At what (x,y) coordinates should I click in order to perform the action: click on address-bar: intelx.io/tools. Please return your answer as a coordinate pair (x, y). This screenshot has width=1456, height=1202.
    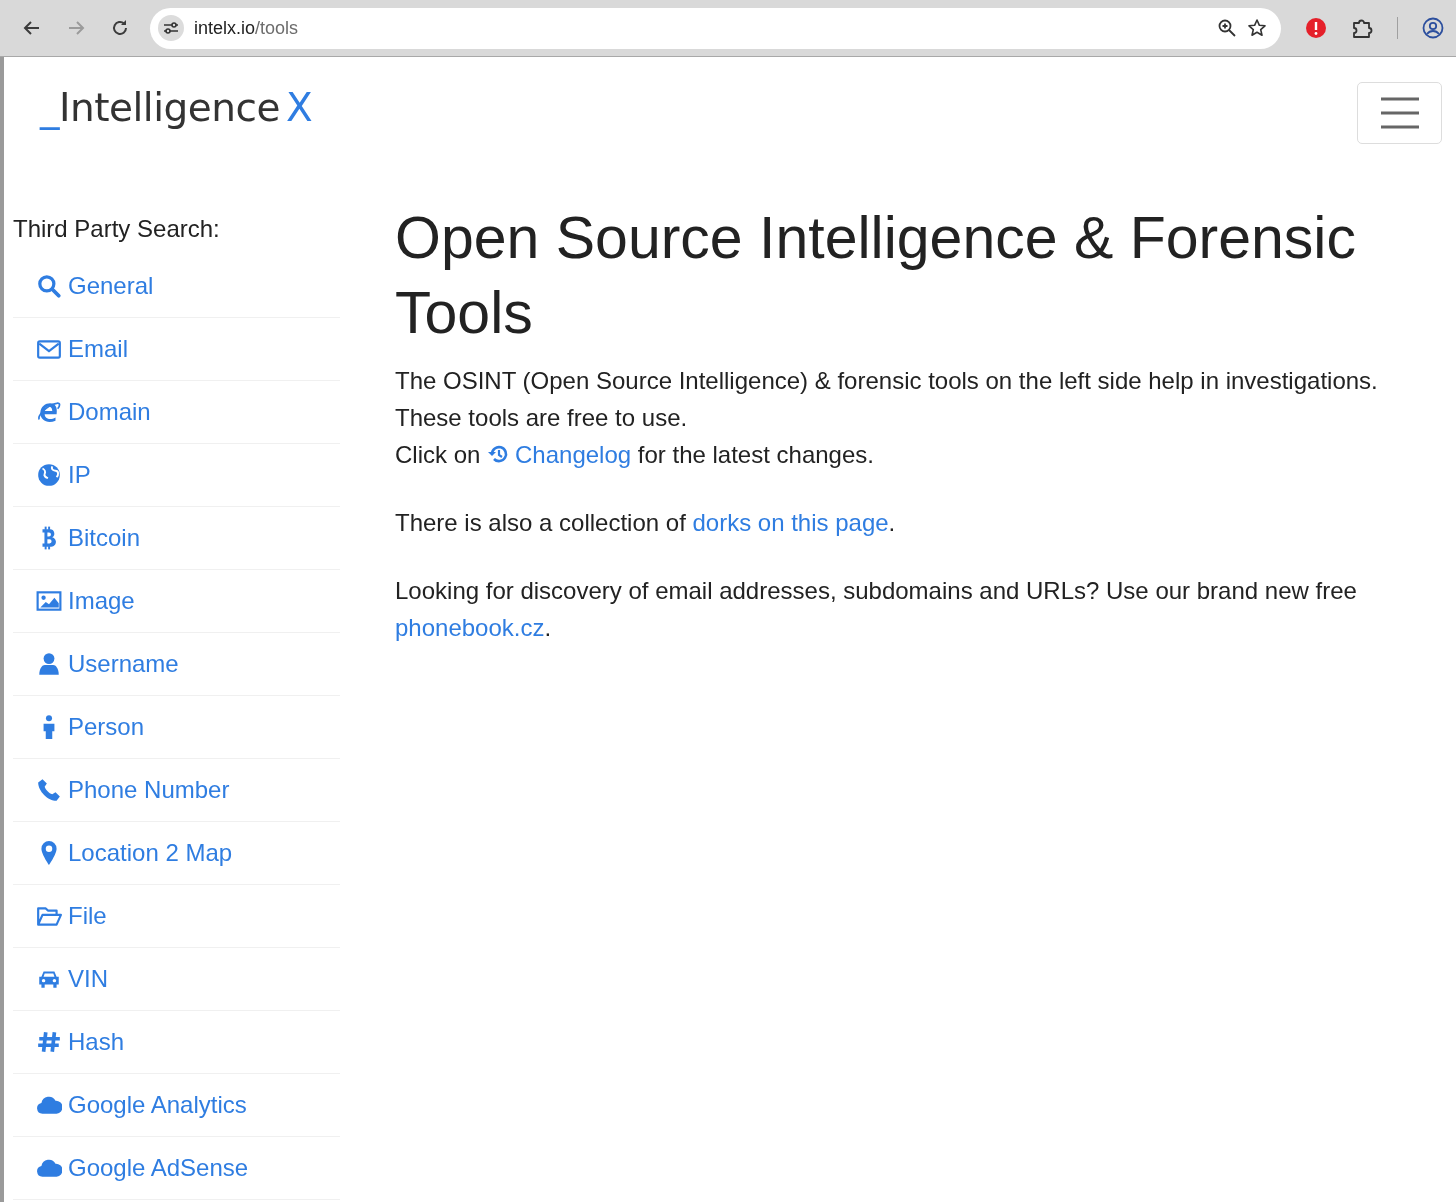
    Looking at the image, I should click on (715, 28).